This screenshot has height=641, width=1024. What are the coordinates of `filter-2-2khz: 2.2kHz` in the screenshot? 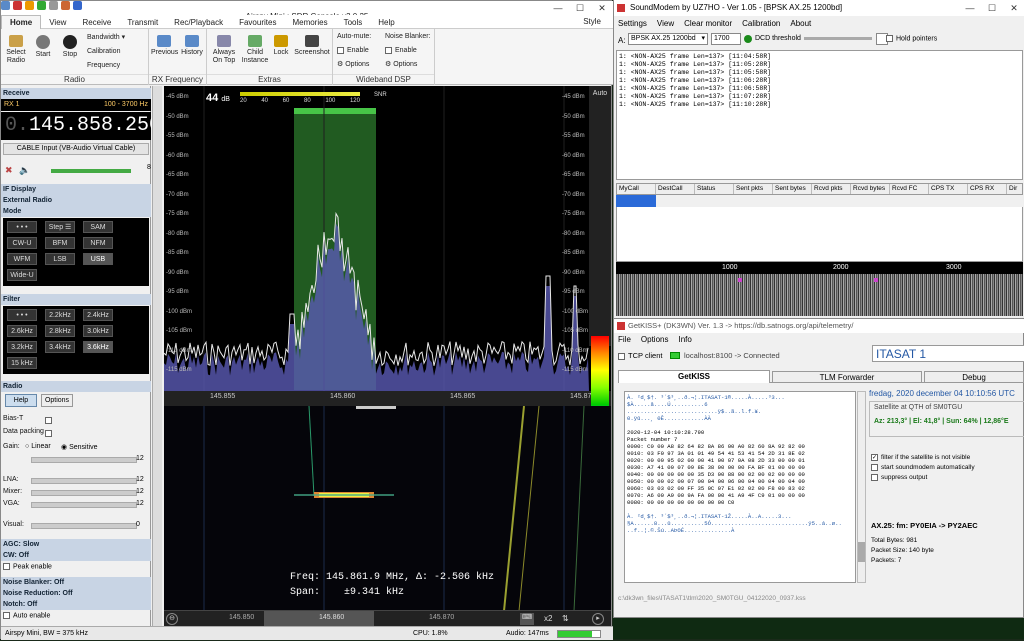 It's located at (60, 315).